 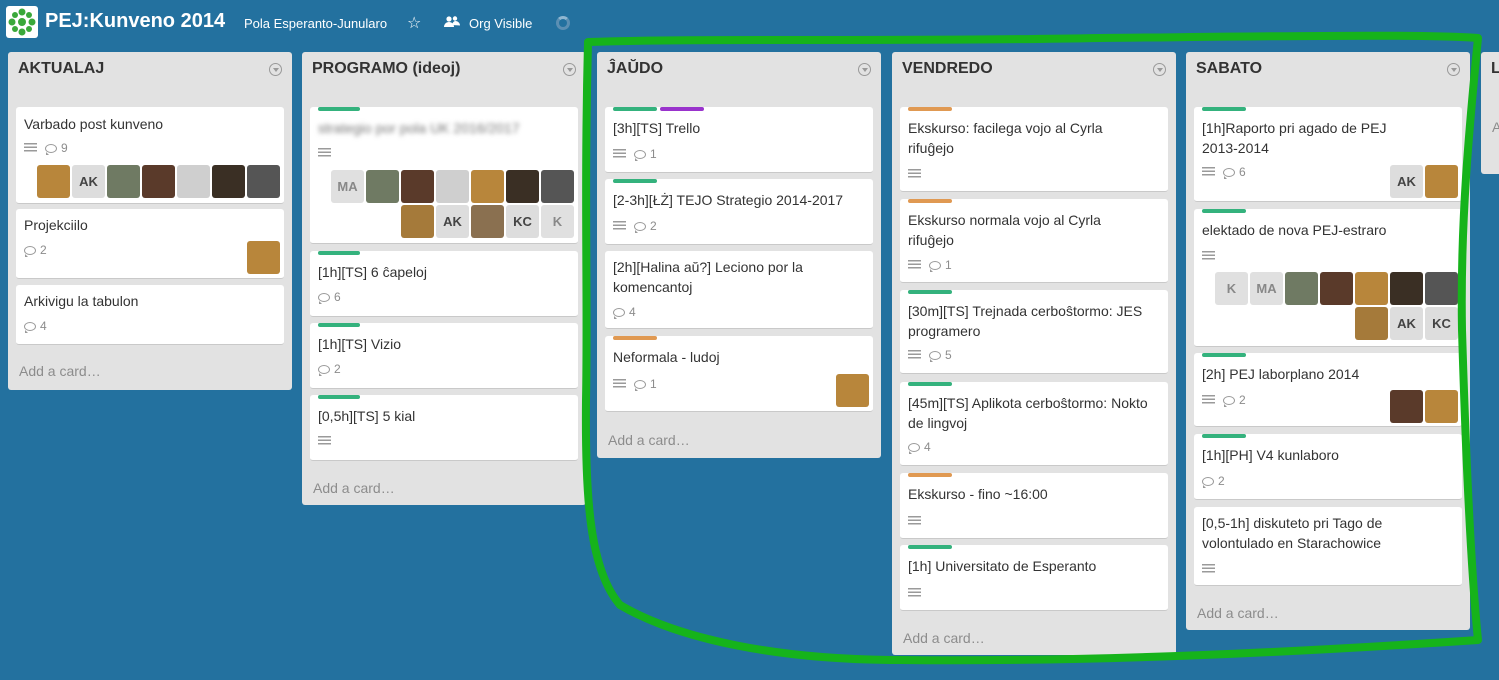 I want to click on card-title: elektado de nova PEJ-estraro, so click(x=1294, y=230).